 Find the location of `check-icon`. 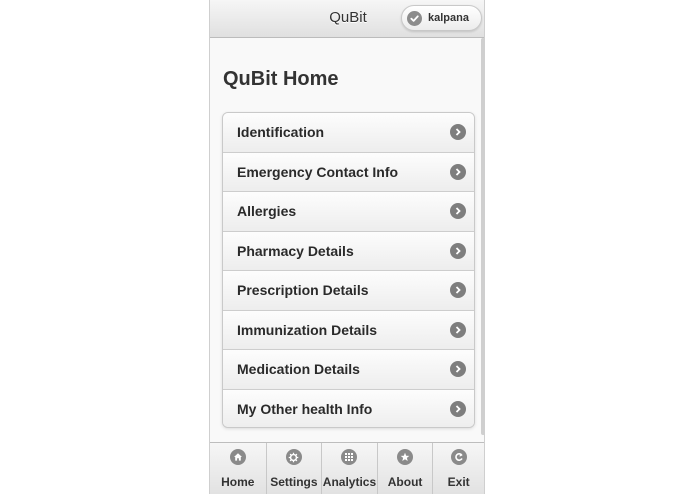

check-icon is located at coordinates (414, 18).